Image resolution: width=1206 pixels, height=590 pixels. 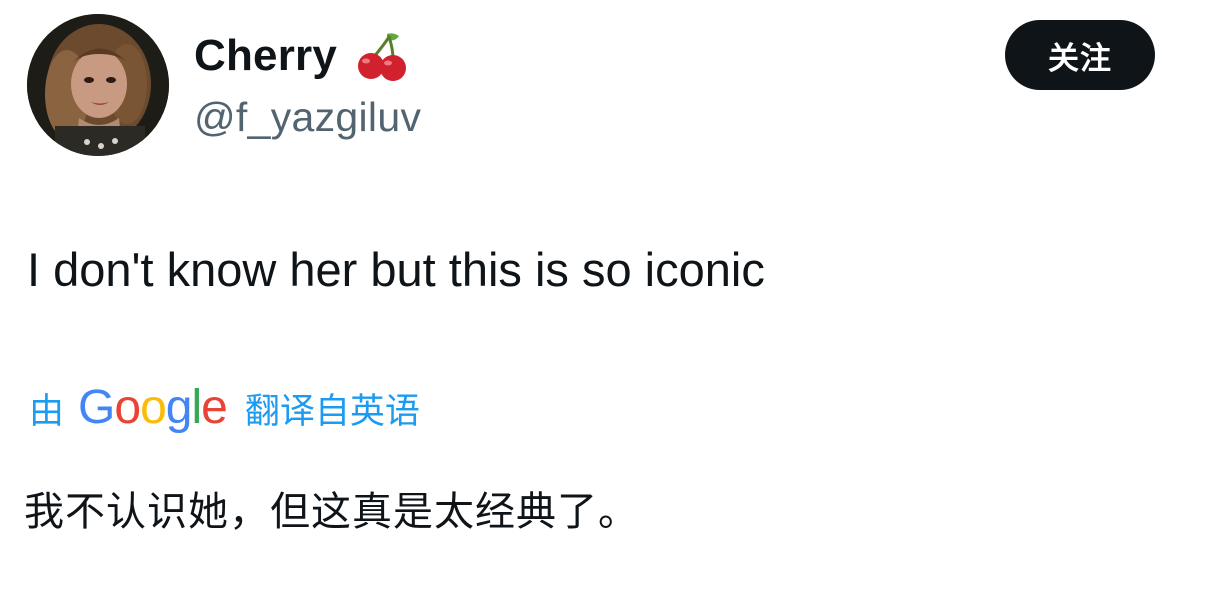 I want to click on translated-tweet-text: 我不认识她，但这真是太经典了。, so click(x=331, y=512).